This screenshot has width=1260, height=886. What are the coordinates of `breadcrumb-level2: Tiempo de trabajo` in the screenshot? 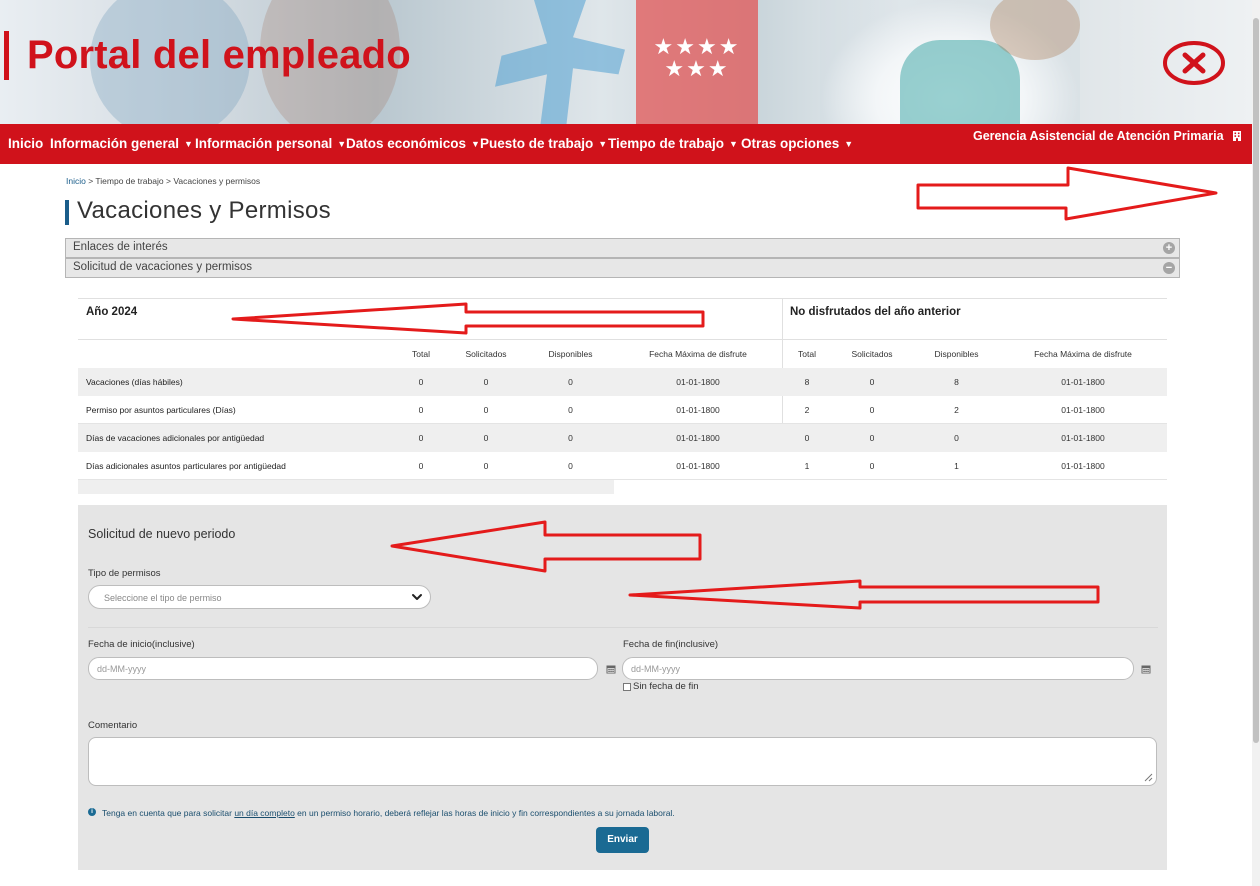 It's located at (129, 181).